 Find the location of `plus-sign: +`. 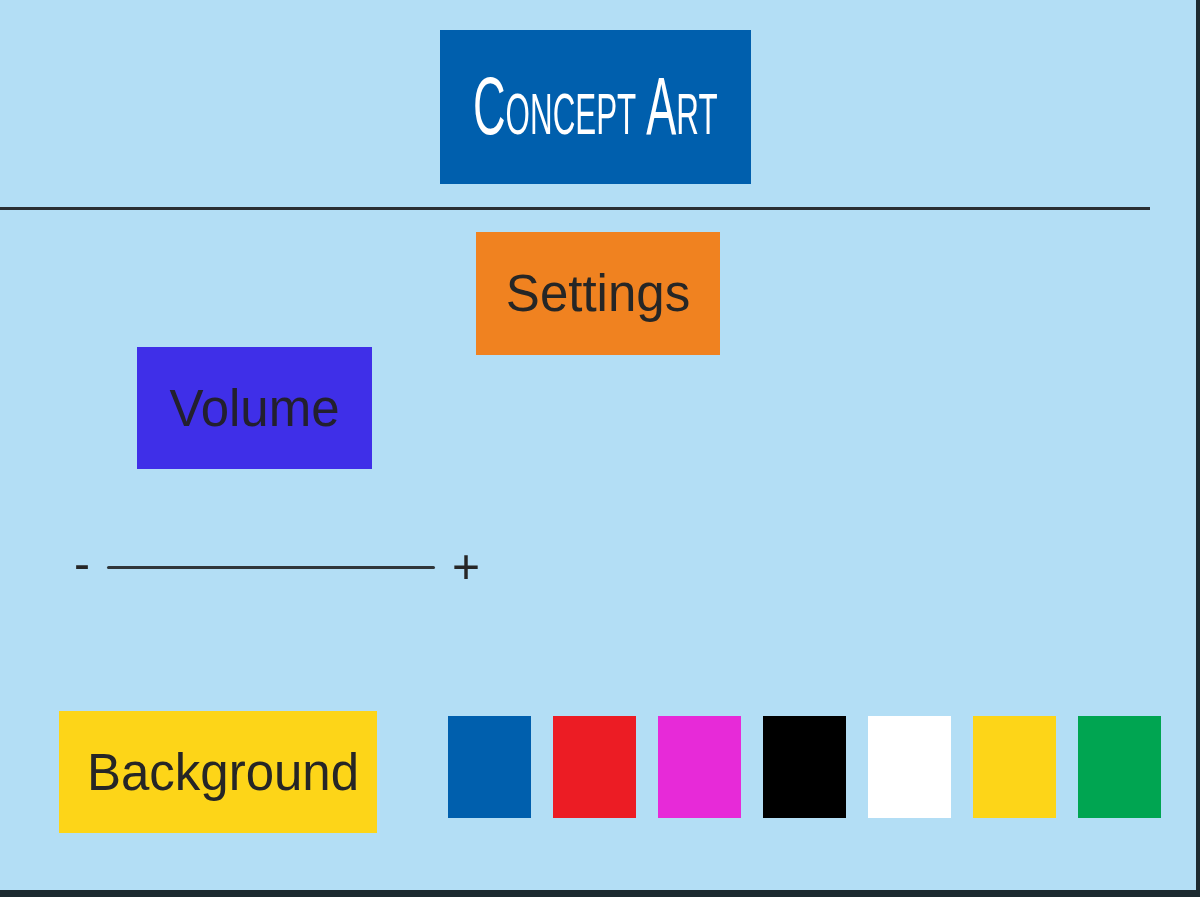

plus-sign: + is located at coordinates (466, 567).